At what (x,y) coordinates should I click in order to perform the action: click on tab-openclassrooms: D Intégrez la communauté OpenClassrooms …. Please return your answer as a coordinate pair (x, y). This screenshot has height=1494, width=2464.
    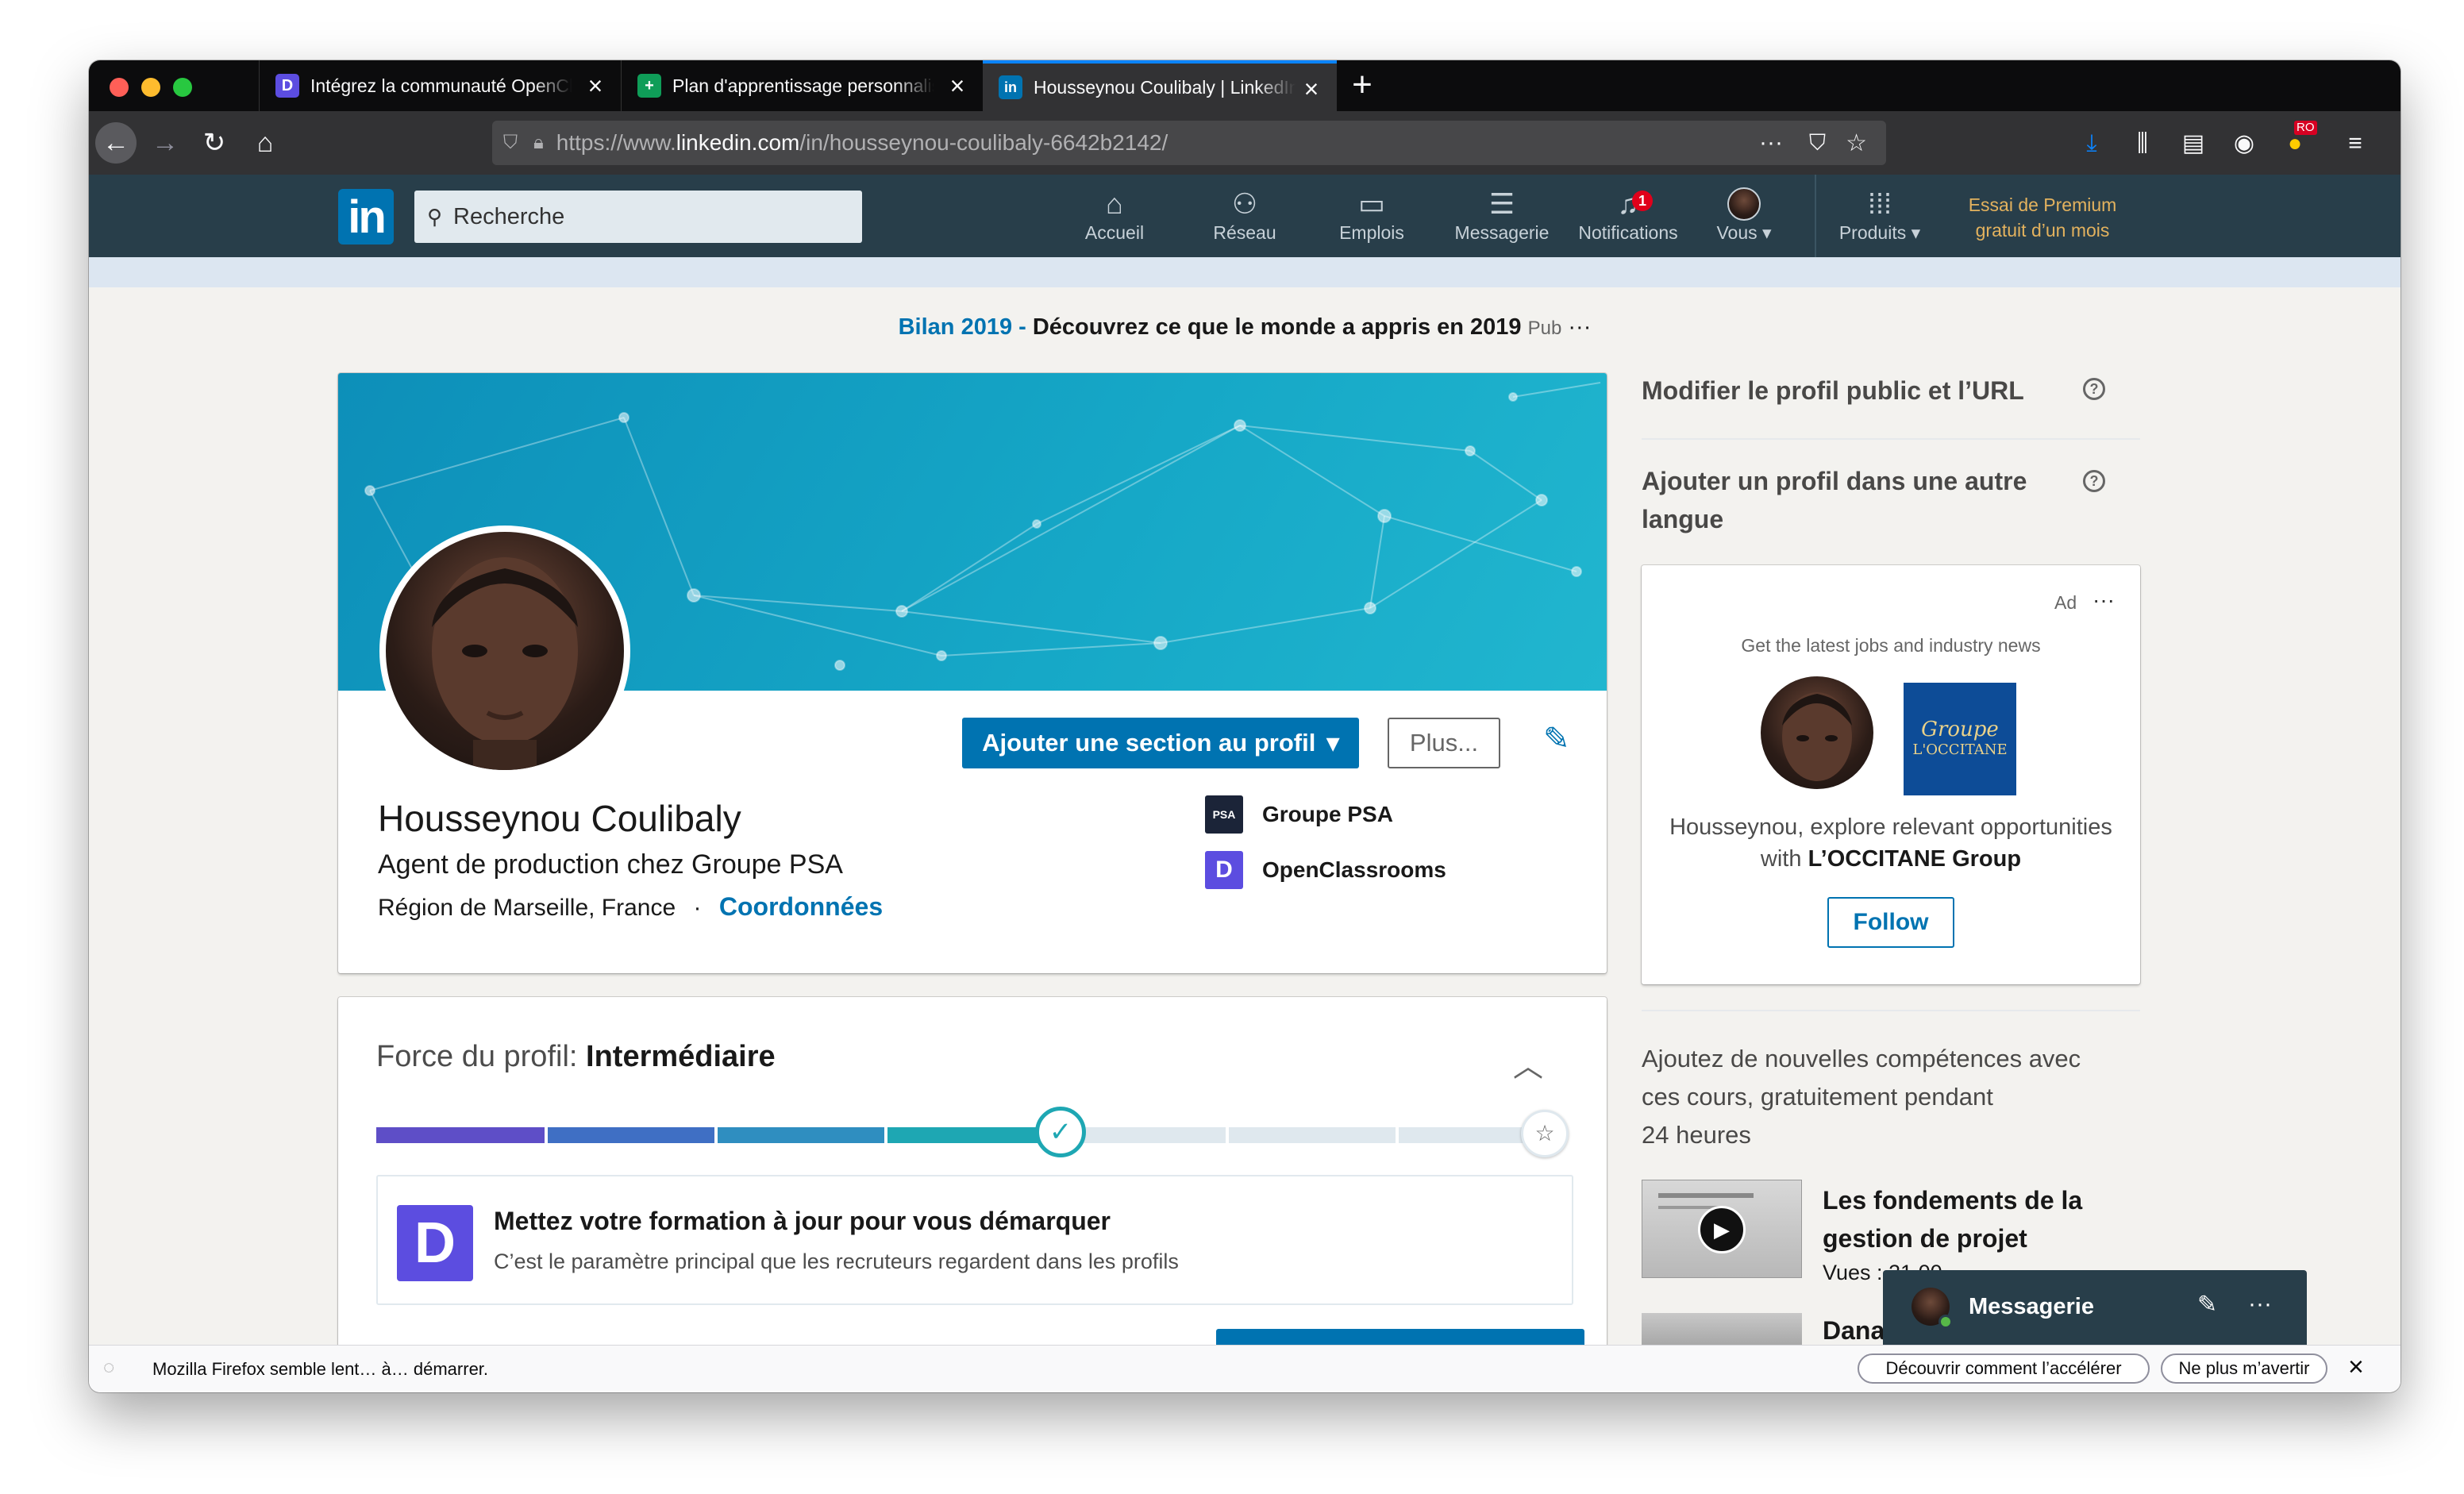
    Looking at the image, I should click on (440, 85).